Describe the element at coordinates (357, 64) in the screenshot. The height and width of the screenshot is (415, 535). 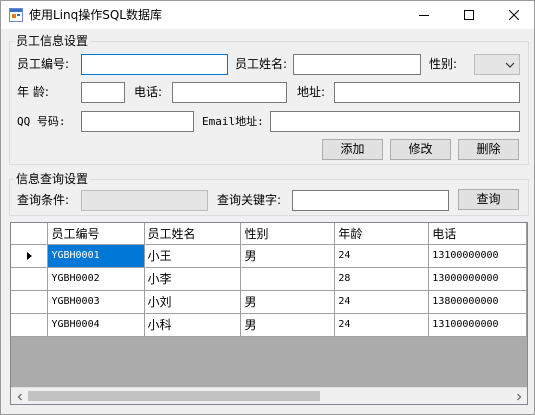
I see `employee-name-field` at that location.